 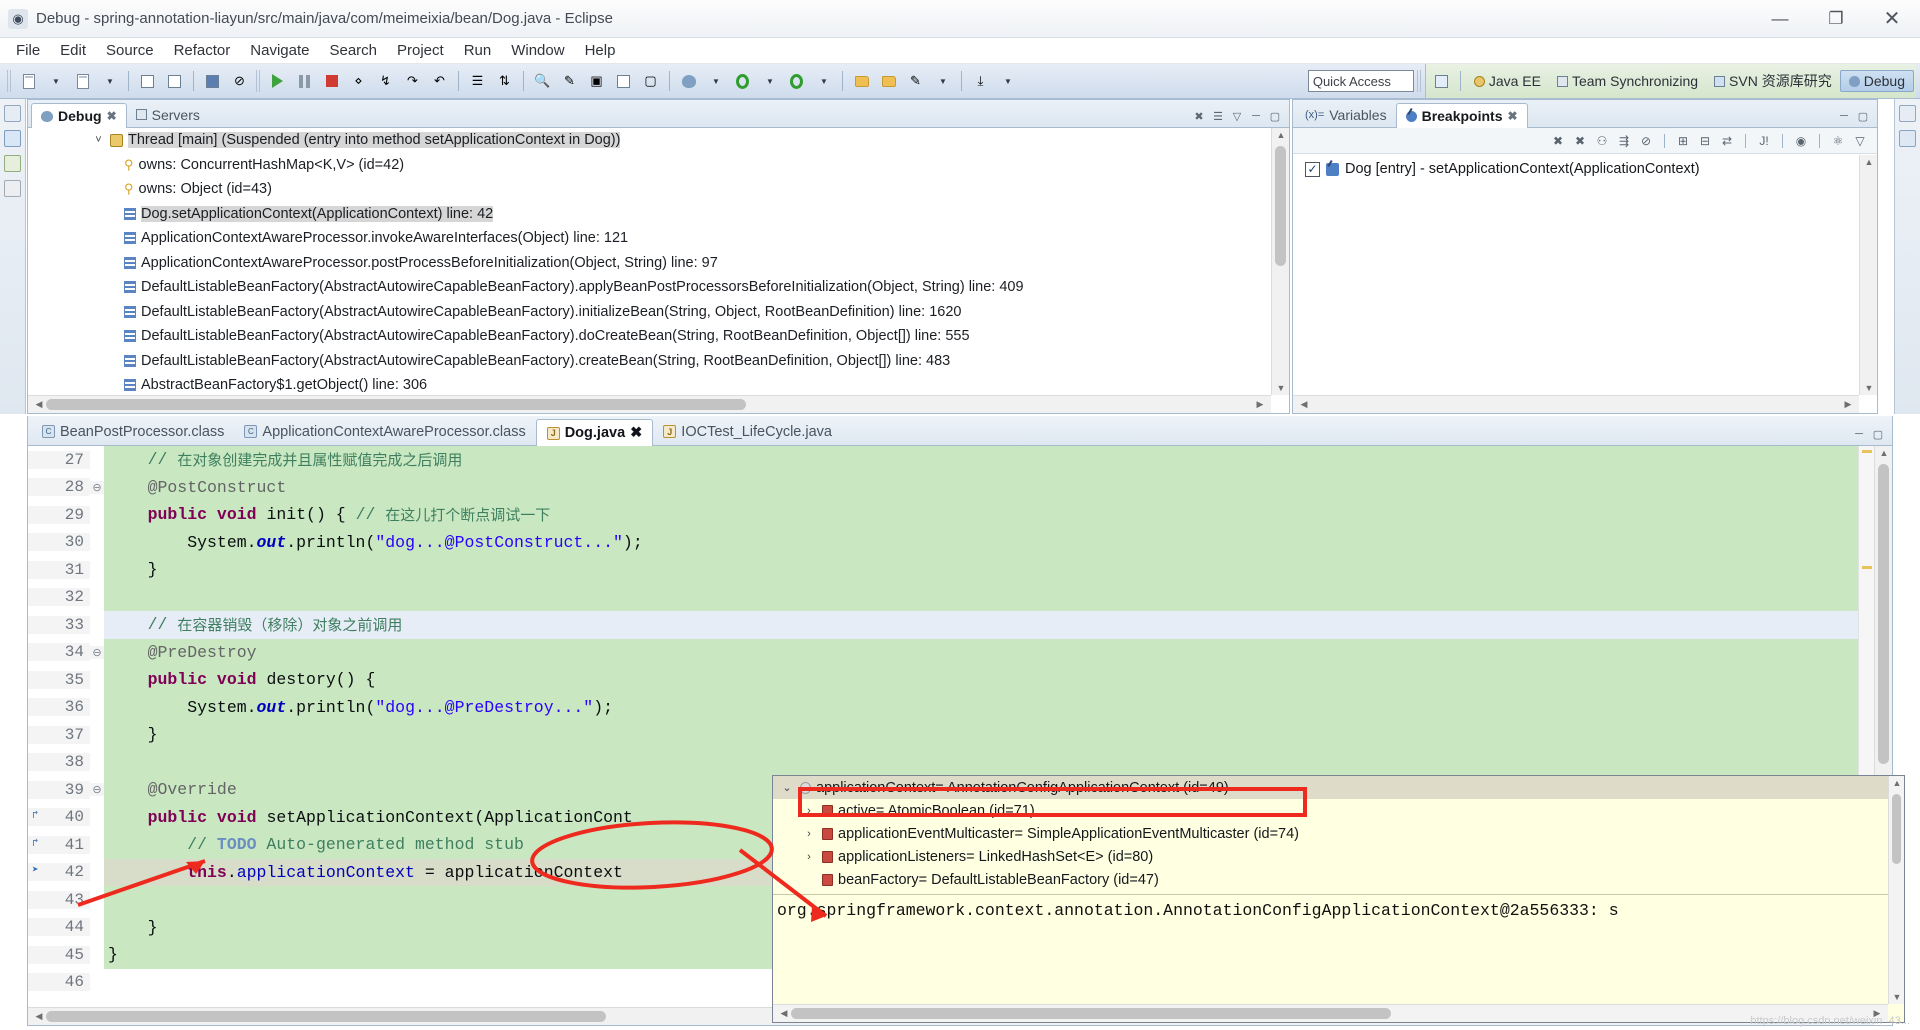 I want to click on editor-marker-breakpoint-override: ↱, so click(x=35, y=815).